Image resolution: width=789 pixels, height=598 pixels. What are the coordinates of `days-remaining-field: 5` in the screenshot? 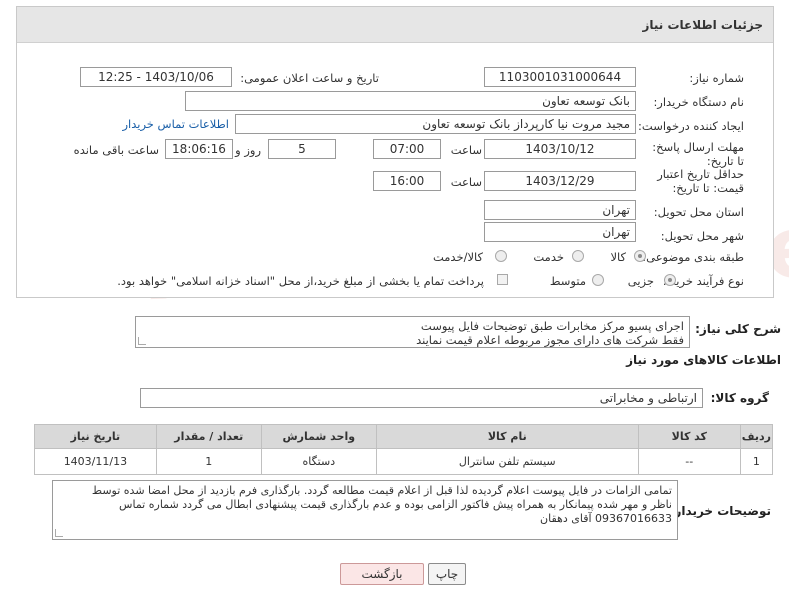 It's located at (302, 149).